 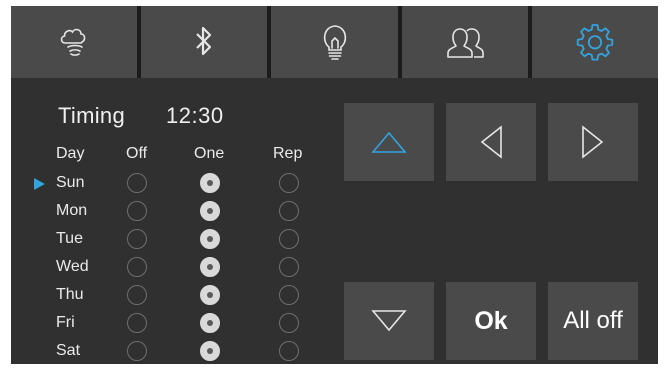 I want to click on left-button, so click(x=491, y=142).